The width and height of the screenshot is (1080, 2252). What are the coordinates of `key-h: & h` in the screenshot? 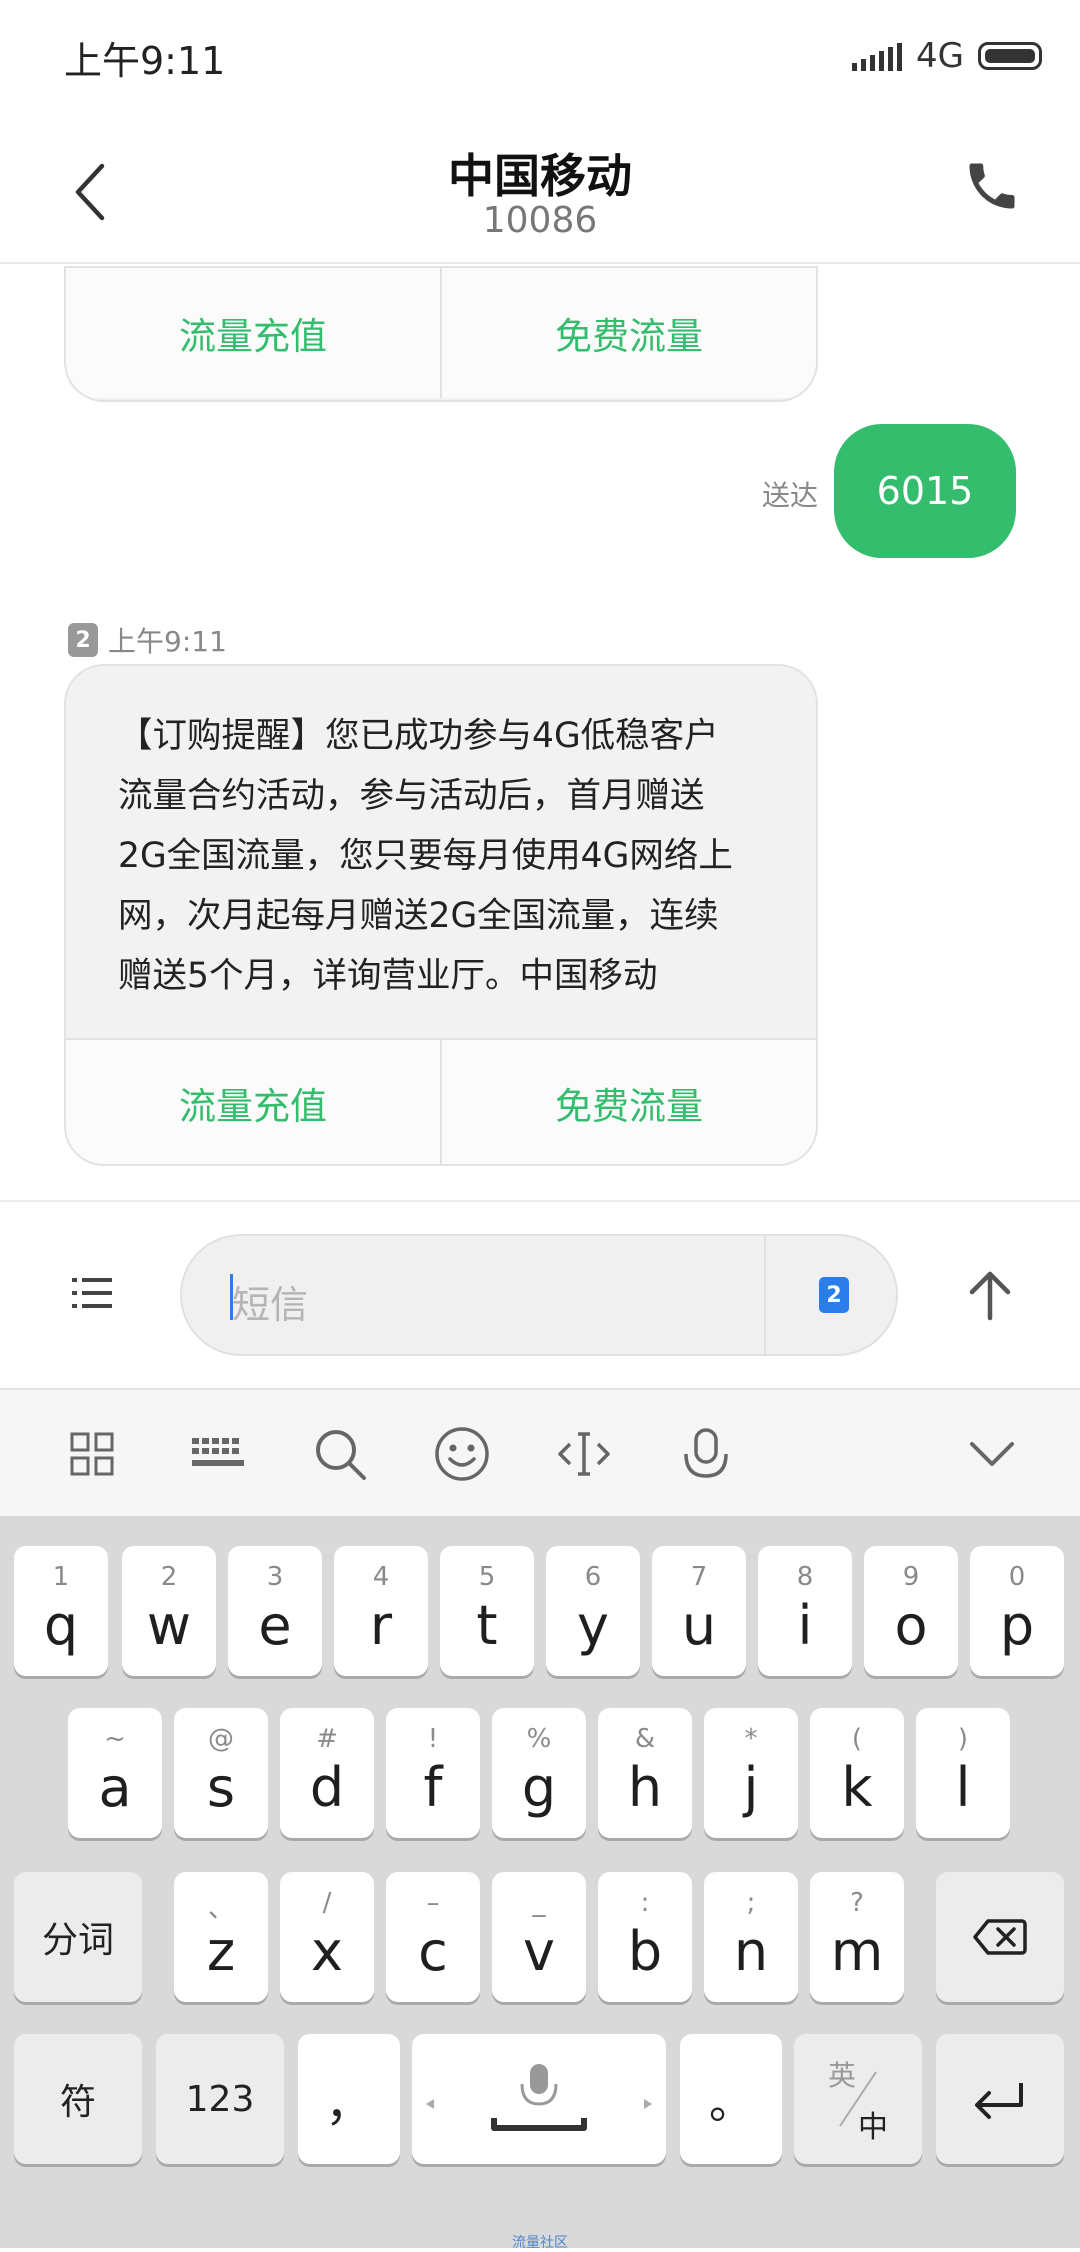 It's located at (645, 1773).